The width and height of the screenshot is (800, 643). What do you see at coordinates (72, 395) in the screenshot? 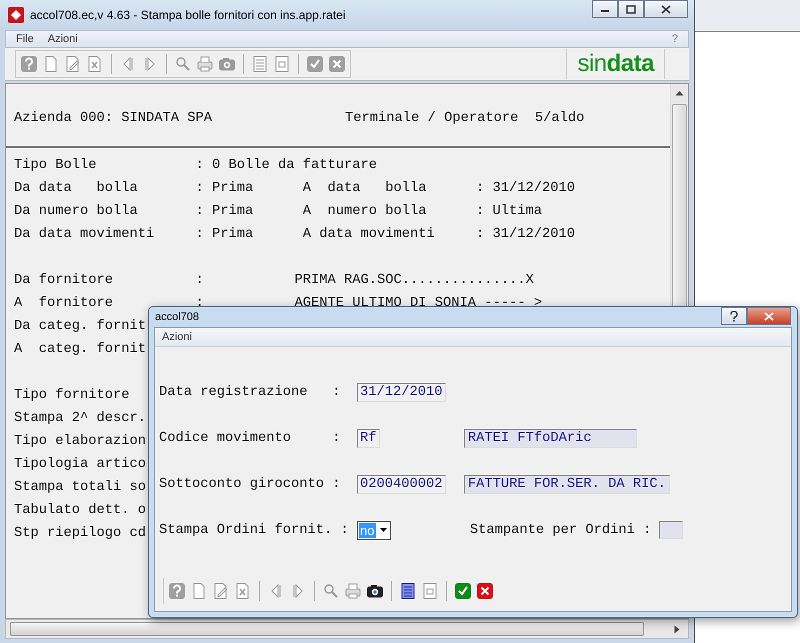
I see `field-label: Tipo fornitore` at bounding box center [72, 395].